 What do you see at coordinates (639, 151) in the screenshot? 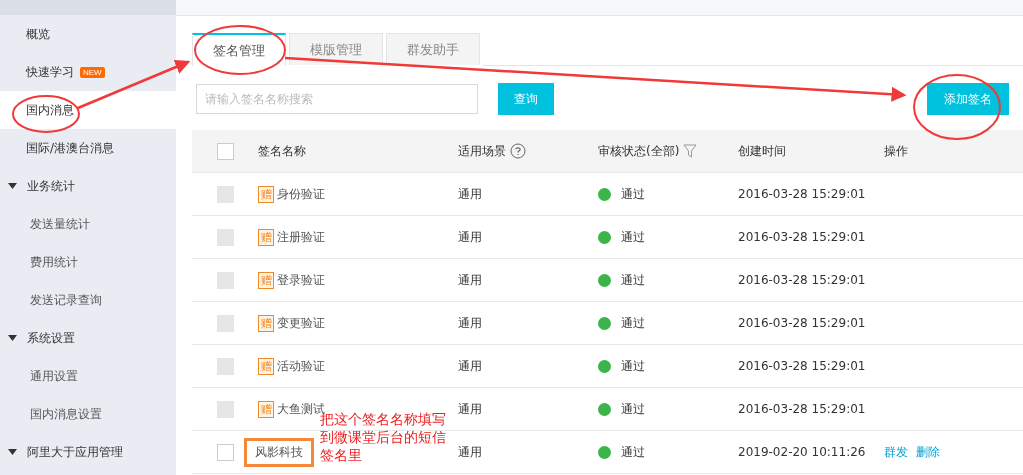
I see `column-header: 审核状态(全部)` at bounding box center [639, 151].